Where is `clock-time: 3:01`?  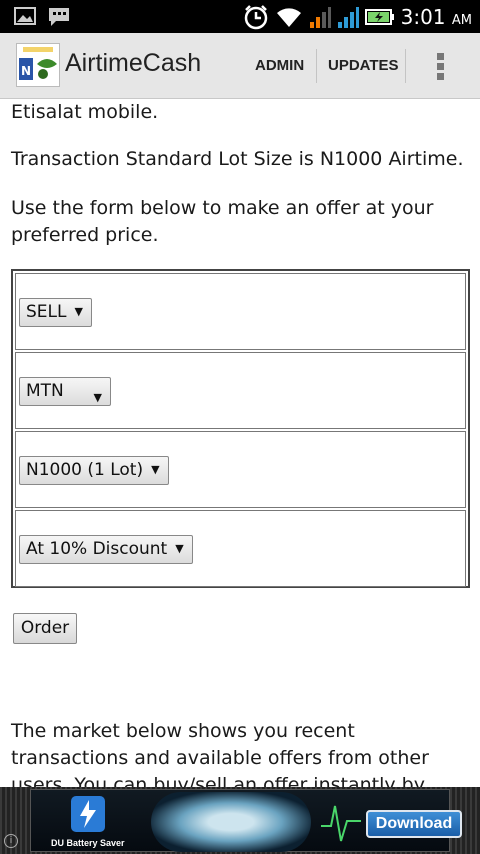
clock-time: 3:01 is located at coordinates (423, 17).